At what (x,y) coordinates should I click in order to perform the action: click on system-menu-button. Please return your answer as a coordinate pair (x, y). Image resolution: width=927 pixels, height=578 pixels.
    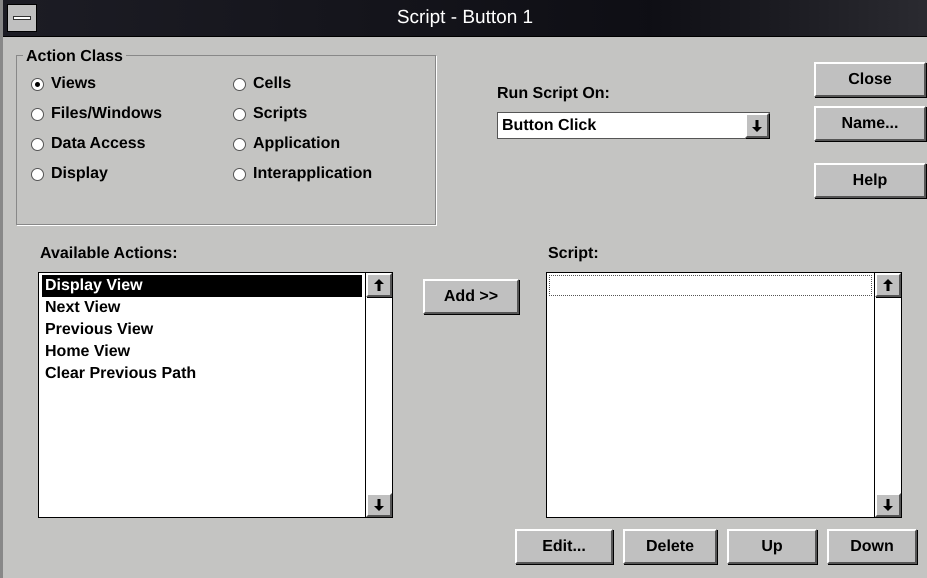
    Looking at the image, I should click on (22, 18).